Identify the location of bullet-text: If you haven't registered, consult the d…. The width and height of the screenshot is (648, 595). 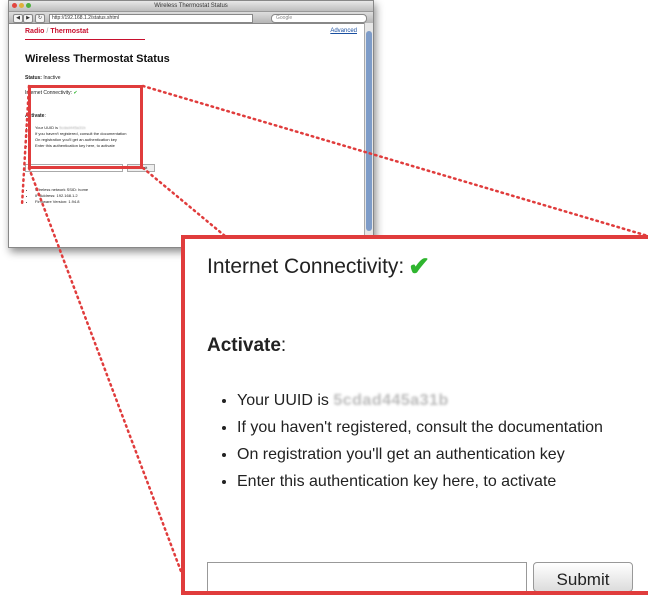
(420, 427).